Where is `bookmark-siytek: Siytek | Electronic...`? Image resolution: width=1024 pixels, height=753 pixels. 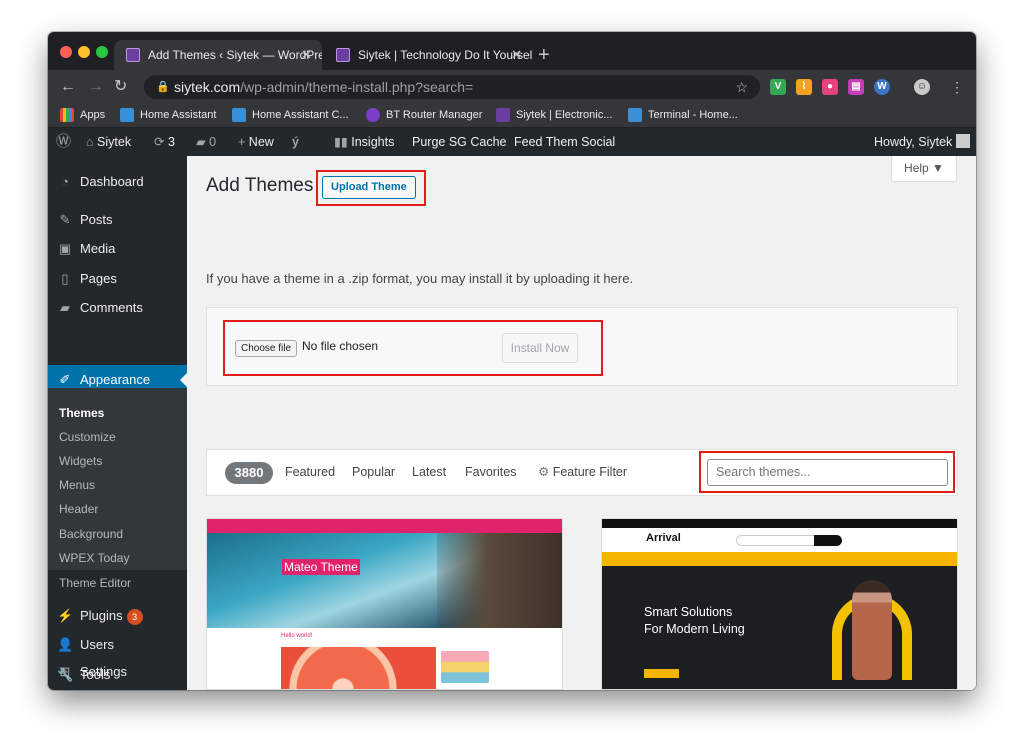 bookmark-siytek: Siytek | Electronic... is located at coordinates (554, 115).